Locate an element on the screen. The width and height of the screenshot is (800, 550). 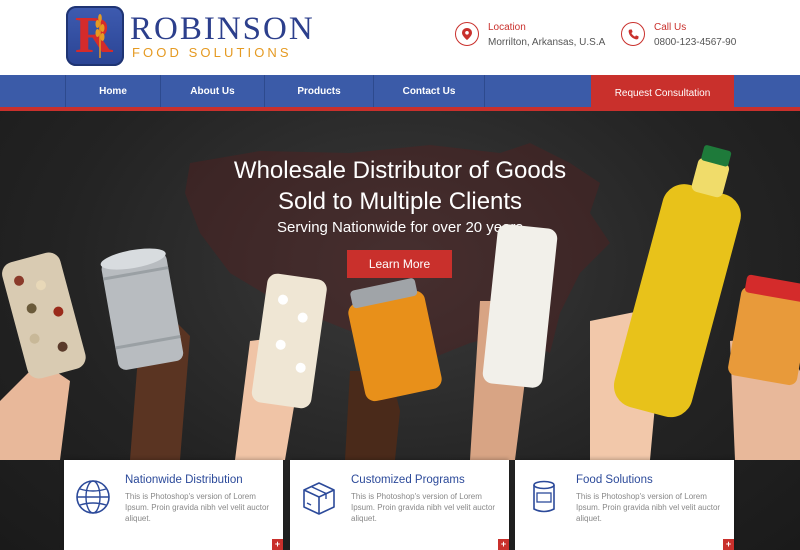
brand-logo: R ROBINSON FOOD SOLUTIONS is located at coordinates (189, 36).